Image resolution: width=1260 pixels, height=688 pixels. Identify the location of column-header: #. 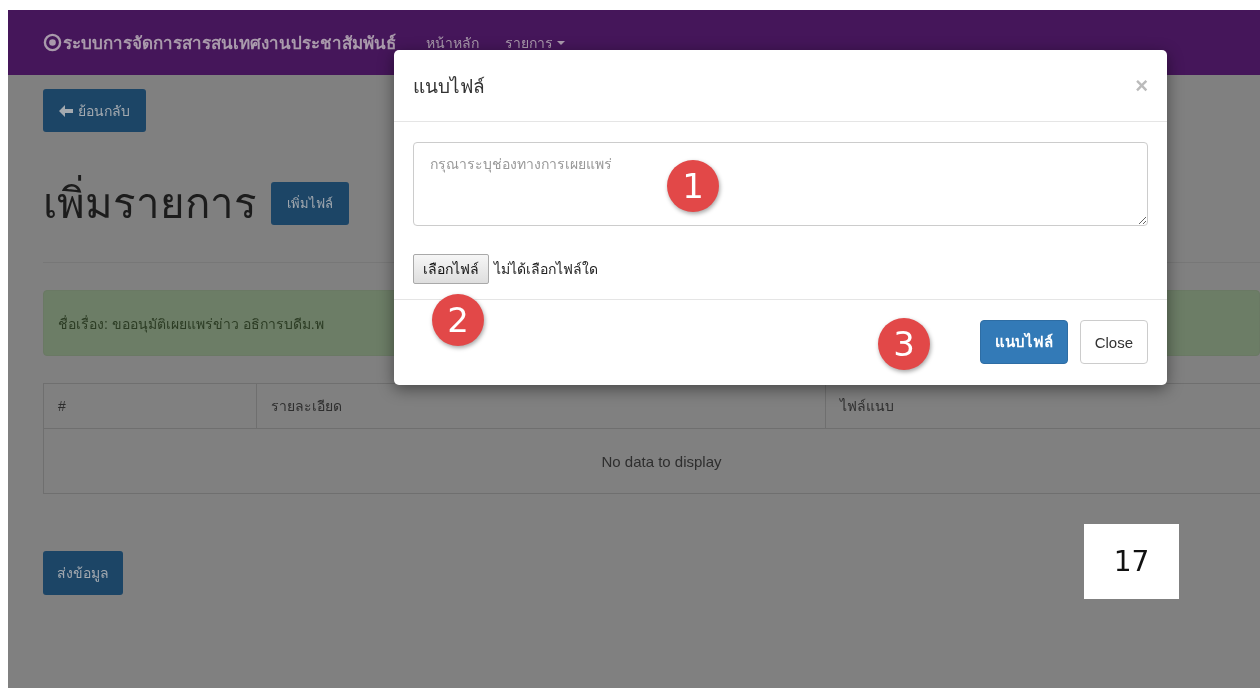
(150, 406).